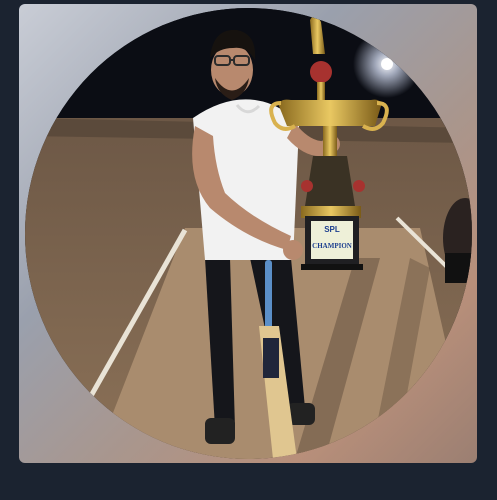 This screenshot has width=497, height=500. I want to click on shoe-left, so click(220, 431).